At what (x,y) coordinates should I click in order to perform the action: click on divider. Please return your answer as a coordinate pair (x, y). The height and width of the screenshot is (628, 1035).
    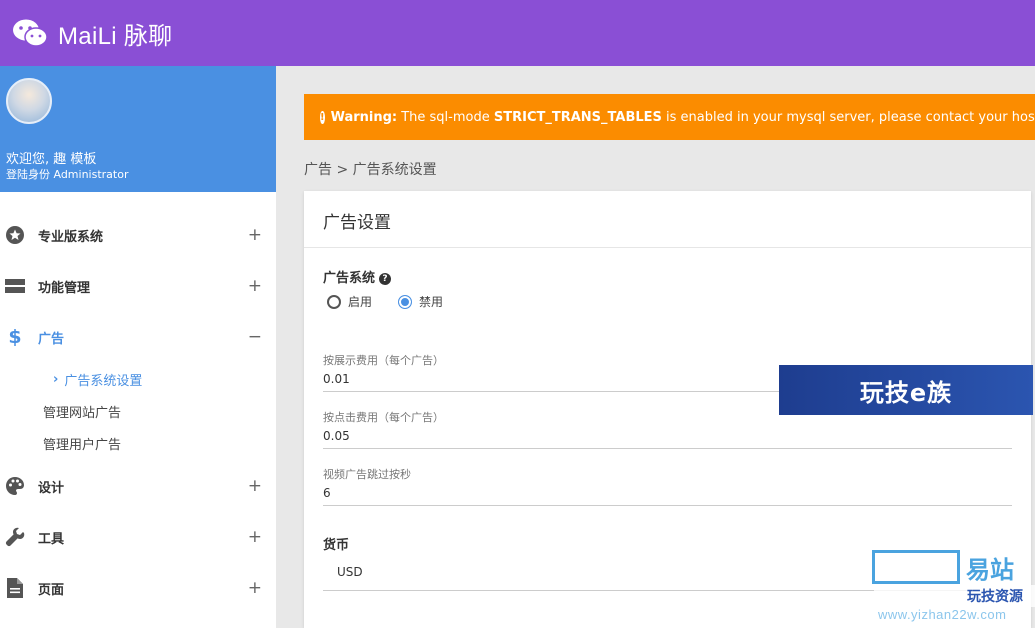
    Looking at the image, I should click on (667, 247).